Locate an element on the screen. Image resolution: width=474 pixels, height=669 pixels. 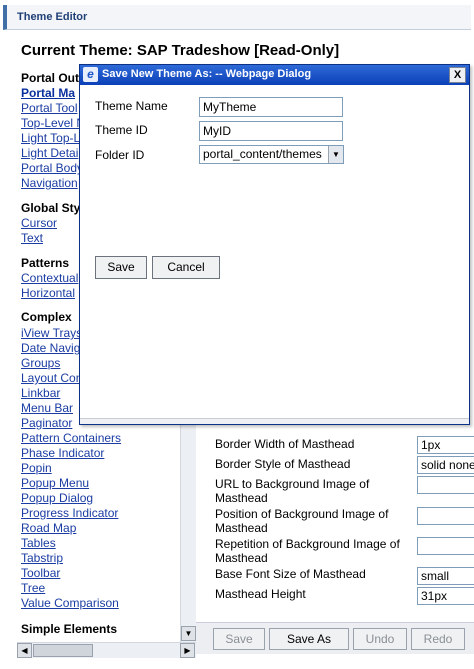
dropdown-arrow-icon: ▼ is located at coordinates (335, 154).